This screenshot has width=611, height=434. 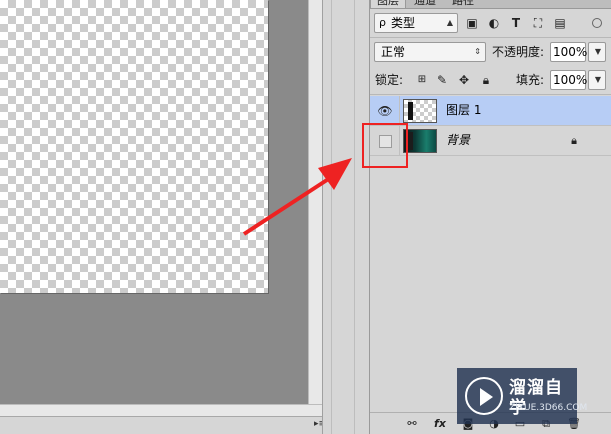 I want to click on watermark-url: ZIXUE.3D66.COM, so click(x=548, y=408).